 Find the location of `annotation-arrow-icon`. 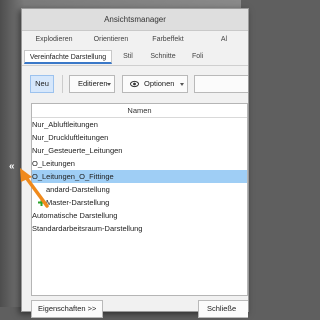

annotation-arrow-icon is located at coordinates (34, 188).